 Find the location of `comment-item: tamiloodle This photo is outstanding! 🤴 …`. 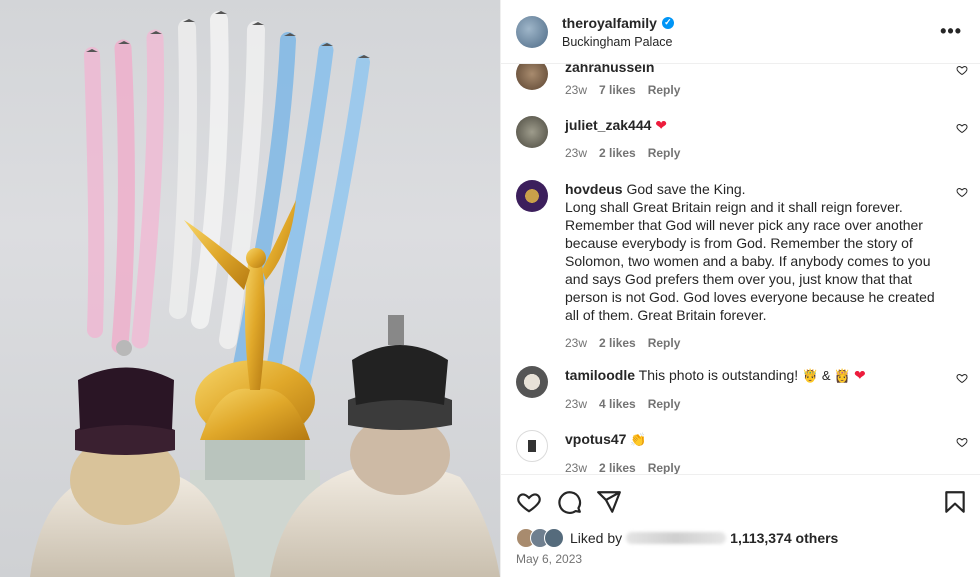

comment-item: tamiloodle This photo is outstanding! 🤴 … is located at coordinates (742, 389).